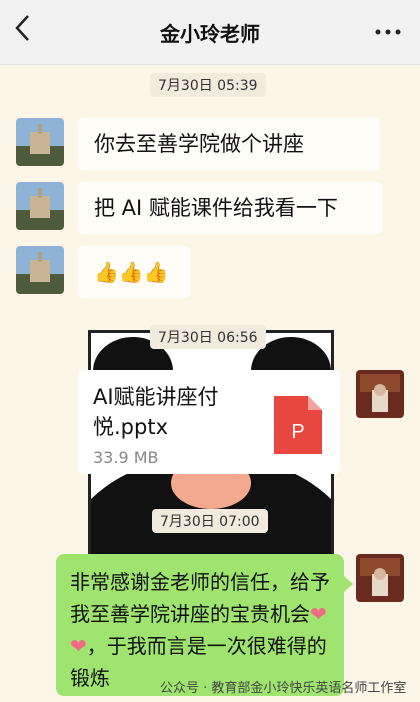 The image size is (420, 702). I want to click on timestamp: 7月30日 07:00, so click(210, 521).